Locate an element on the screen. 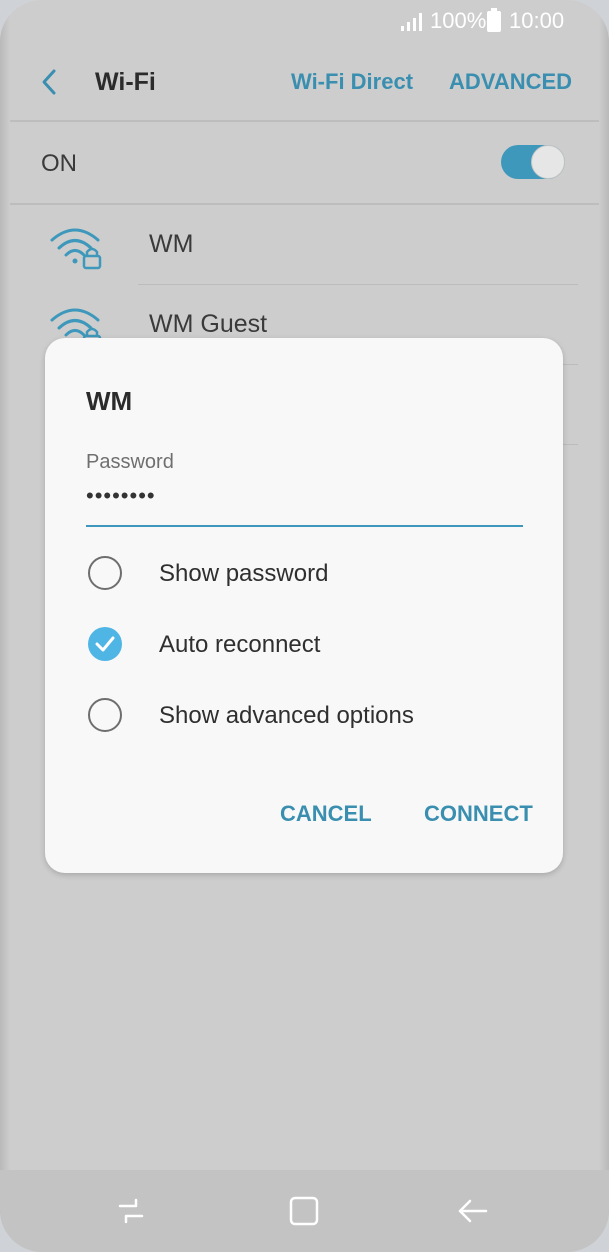  network-item: WM is located at coordinates (304, 246).